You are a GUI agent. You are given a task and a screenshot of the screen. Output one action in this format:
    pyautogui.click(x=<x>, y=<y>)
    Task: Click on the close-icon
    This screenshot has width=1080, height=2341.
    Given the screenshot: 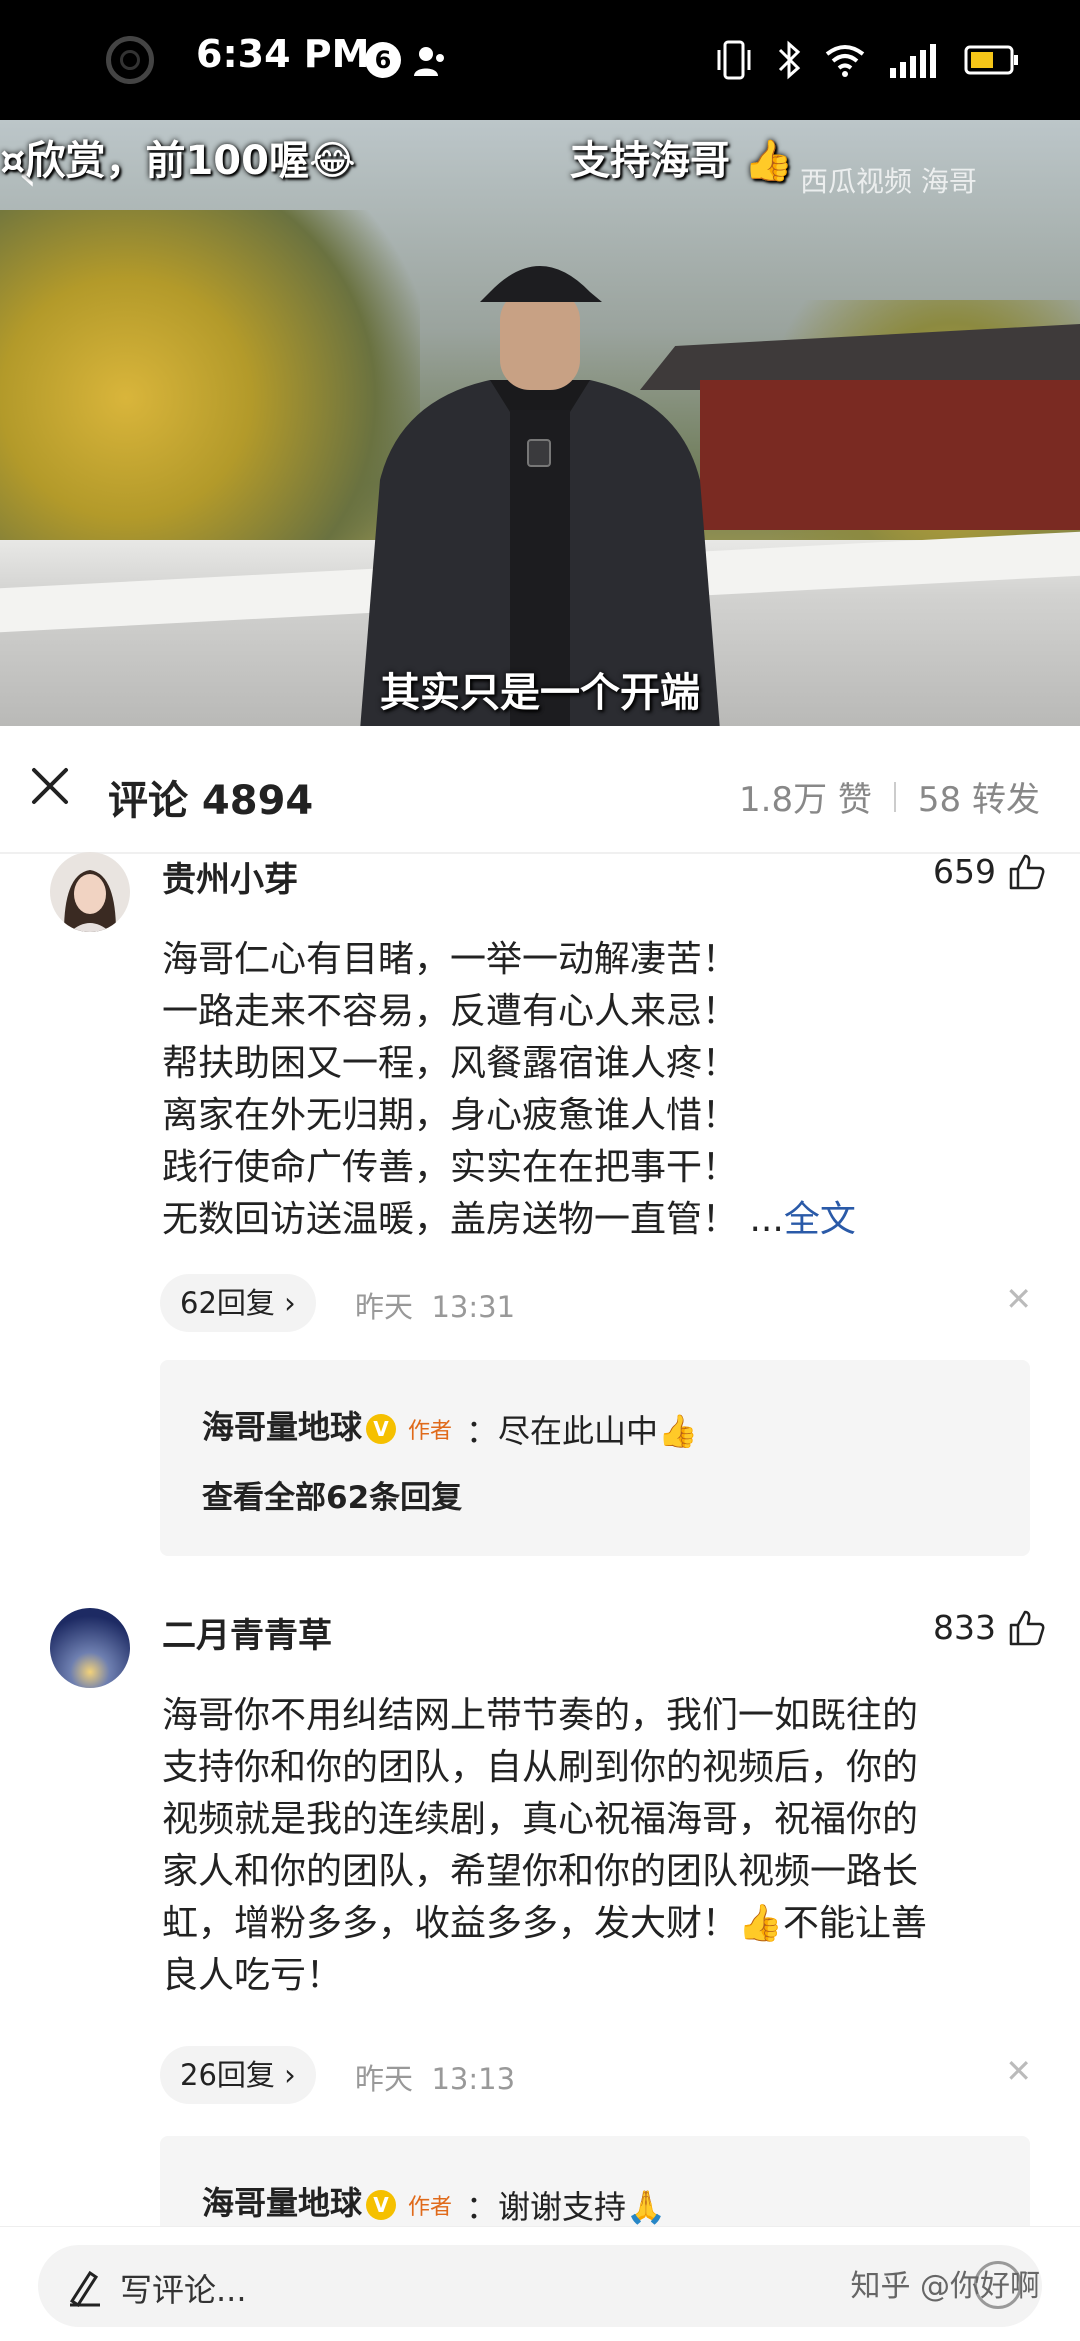 What is the action you would take?
    pyautogui.click(x=50, y=786)
    